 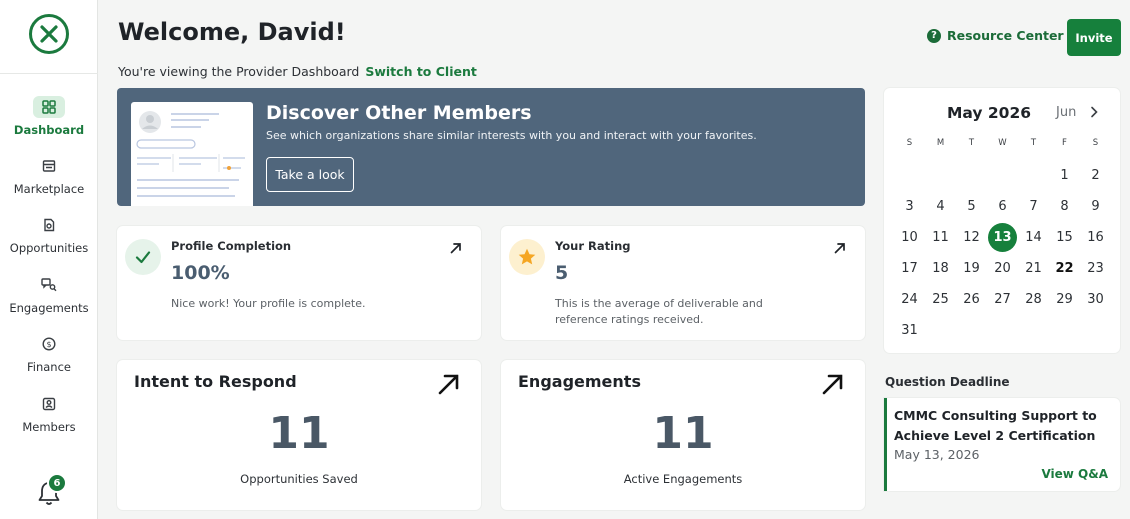 What do you see at coordinates (909, 237) in the screenshot?
I see `calendar-day: 10` at bounding box center [909, 237].